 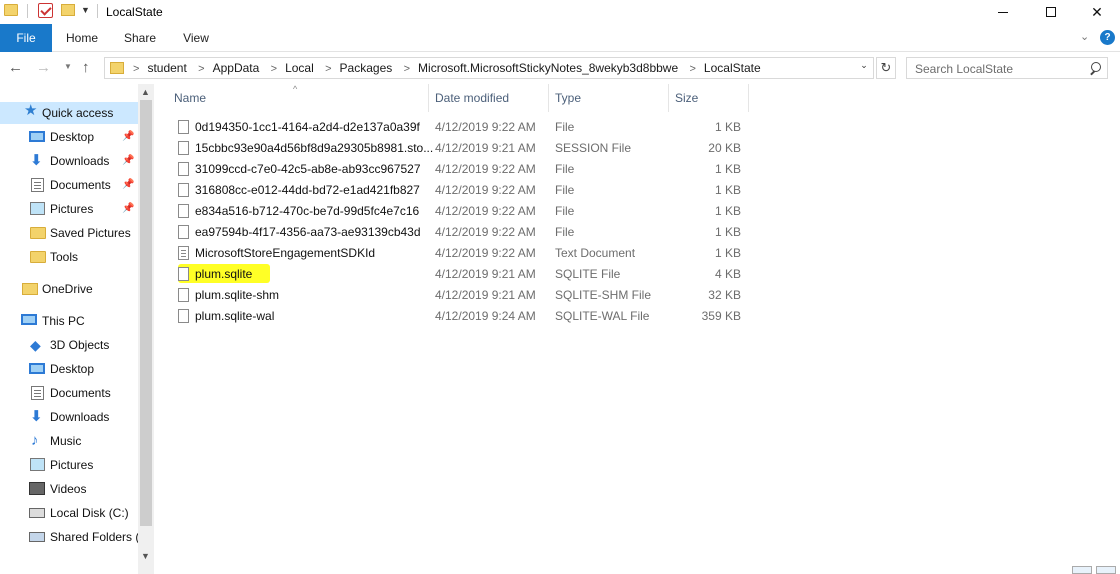 I want to click on search-icon, so click(x=1095, y=68).